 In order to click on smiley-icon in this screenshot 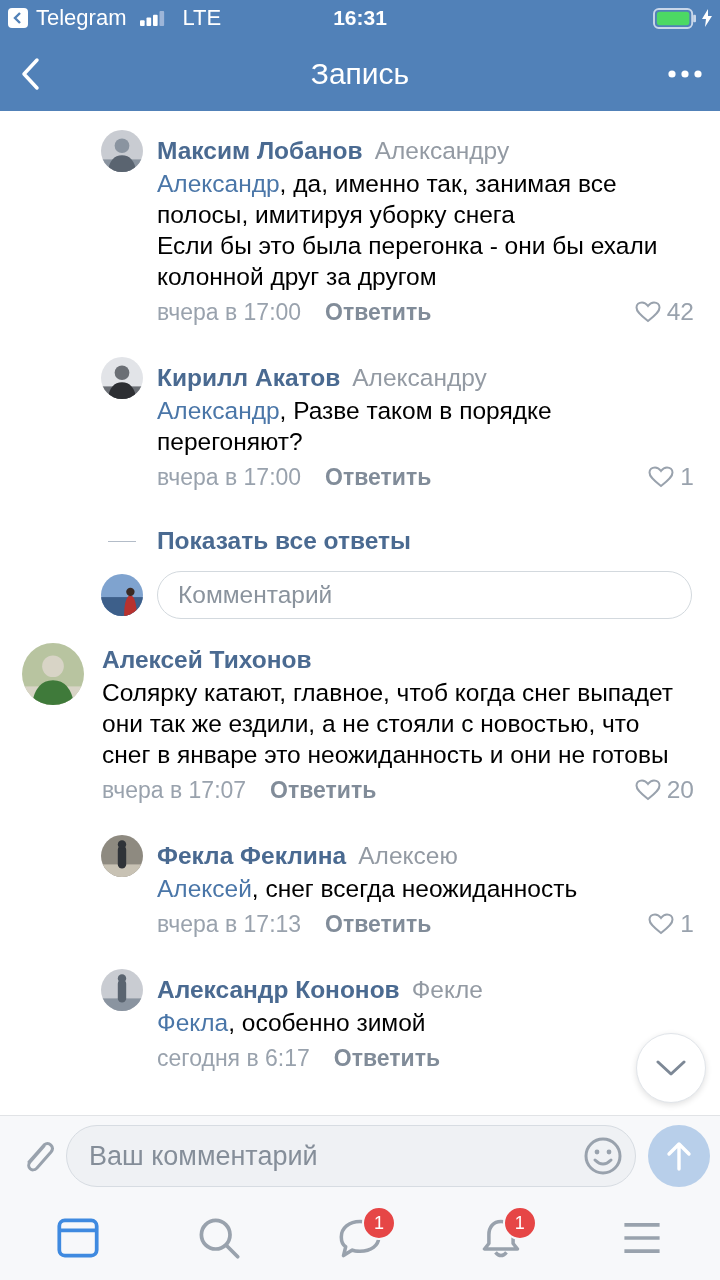, I will do `click(603, 1156)`.